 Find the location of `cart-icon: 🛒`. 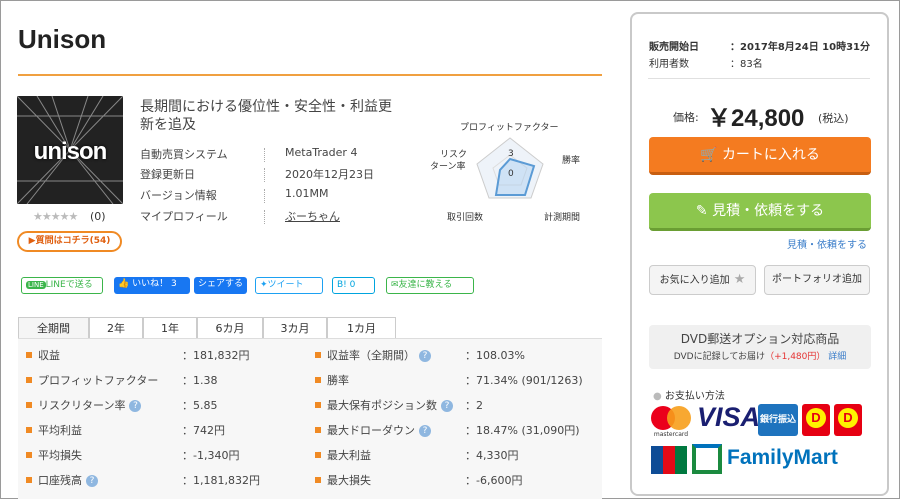

cart-icon: 🛒 is located at coordinates (711, 155).